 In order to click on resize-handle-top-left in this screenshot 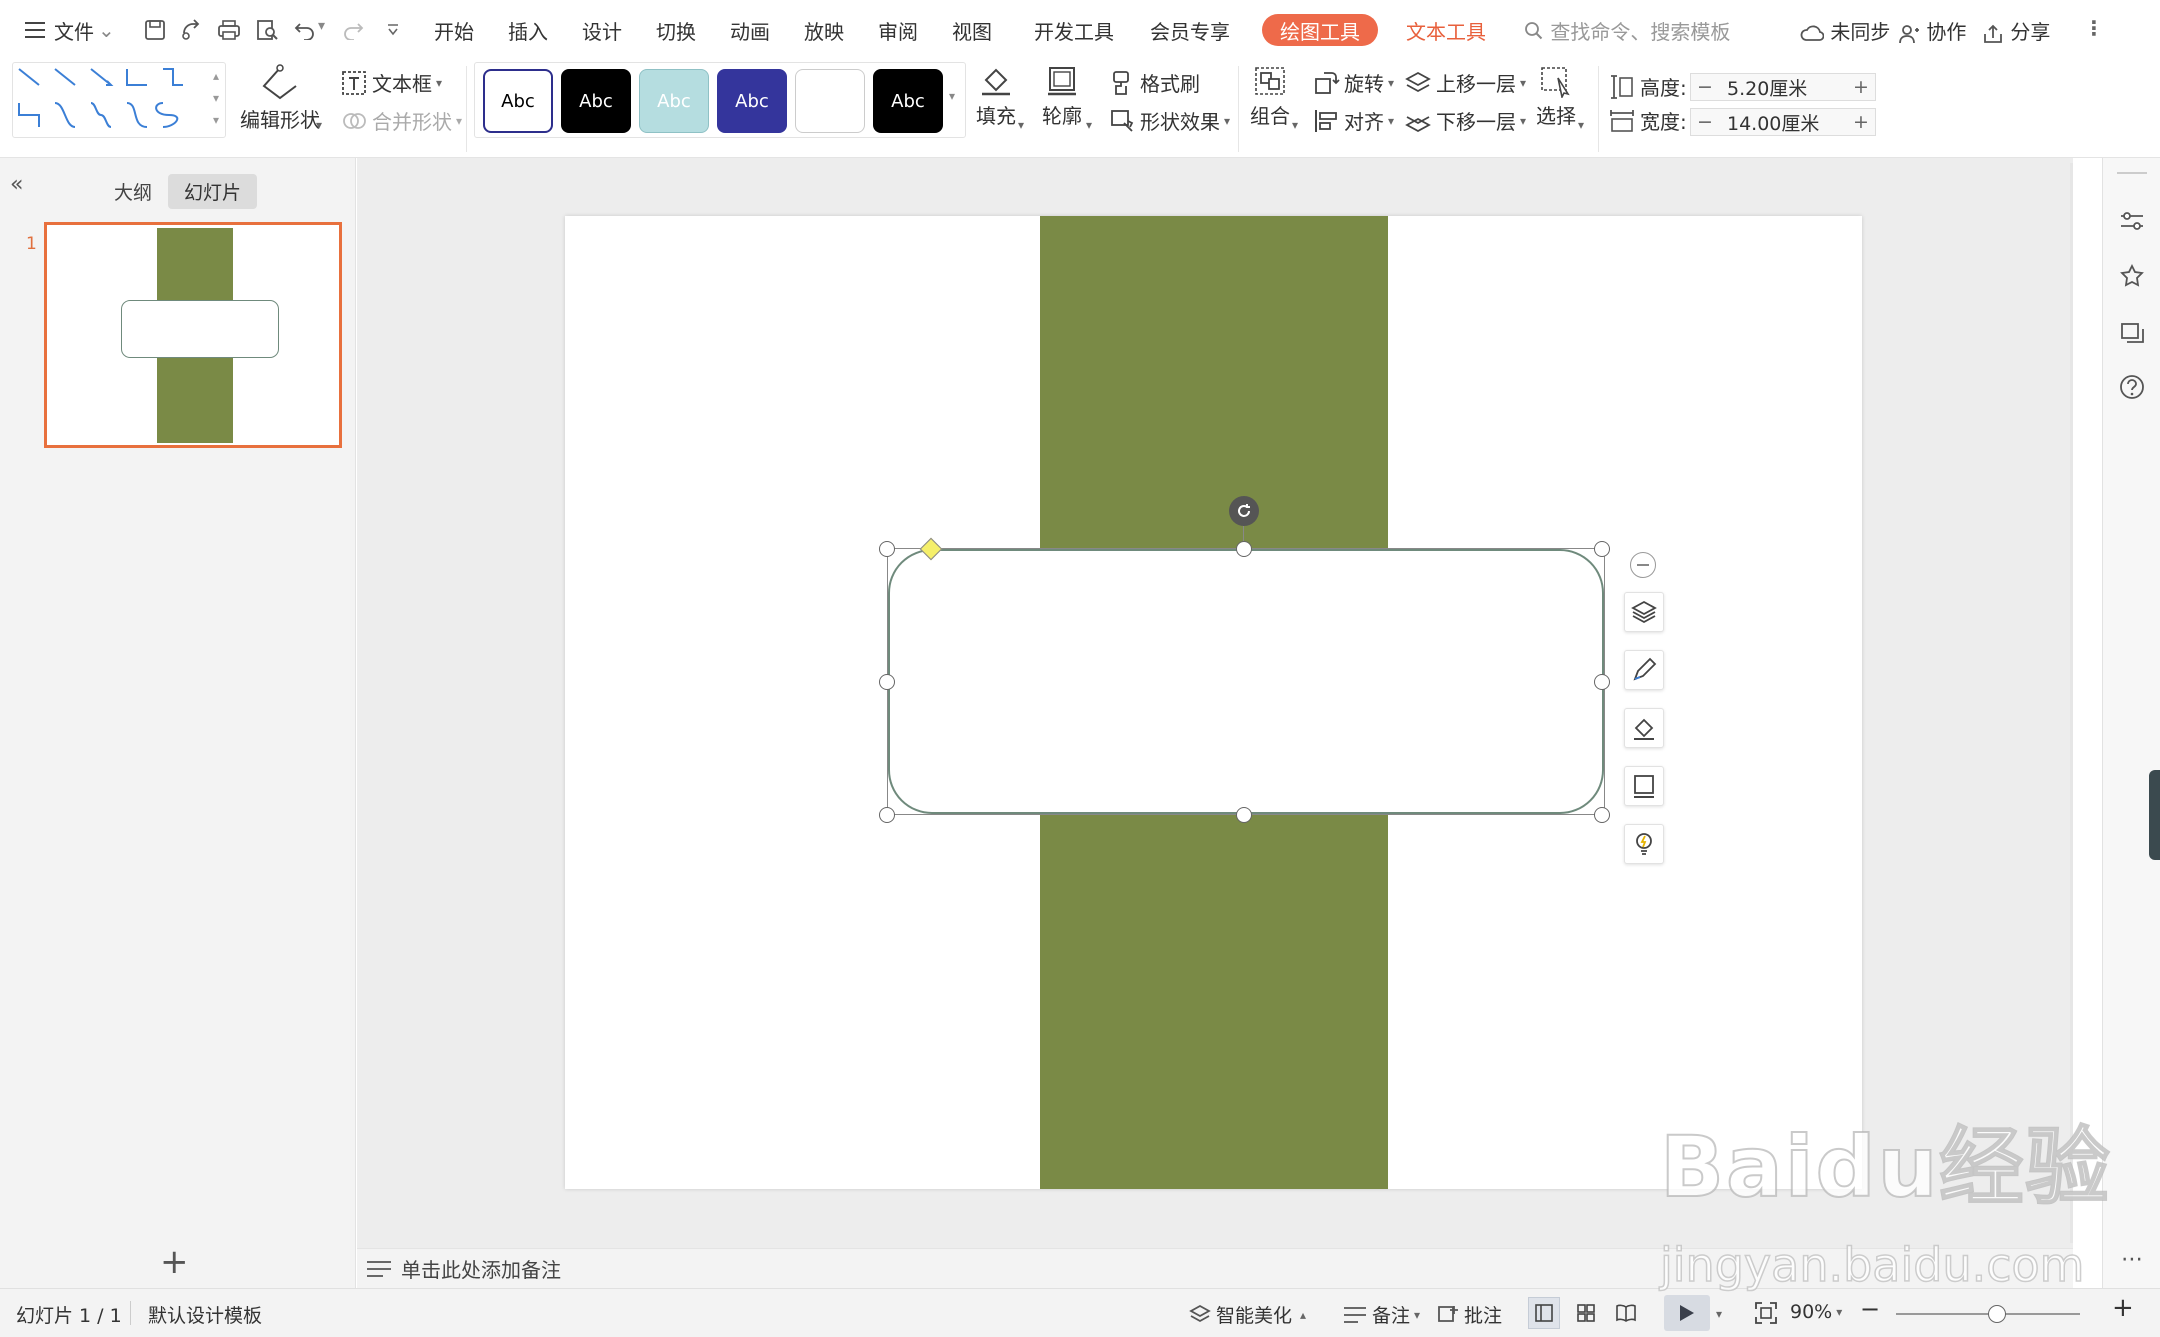, I will do `click(887, 549)`.